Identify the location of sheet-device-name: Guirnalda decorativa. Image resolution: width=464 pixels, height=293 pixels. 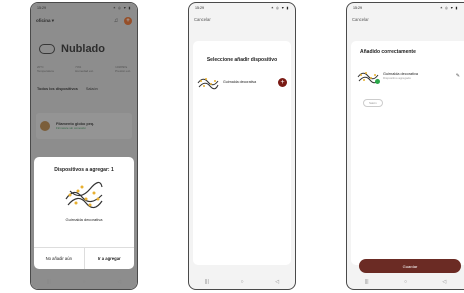
(84, 219).